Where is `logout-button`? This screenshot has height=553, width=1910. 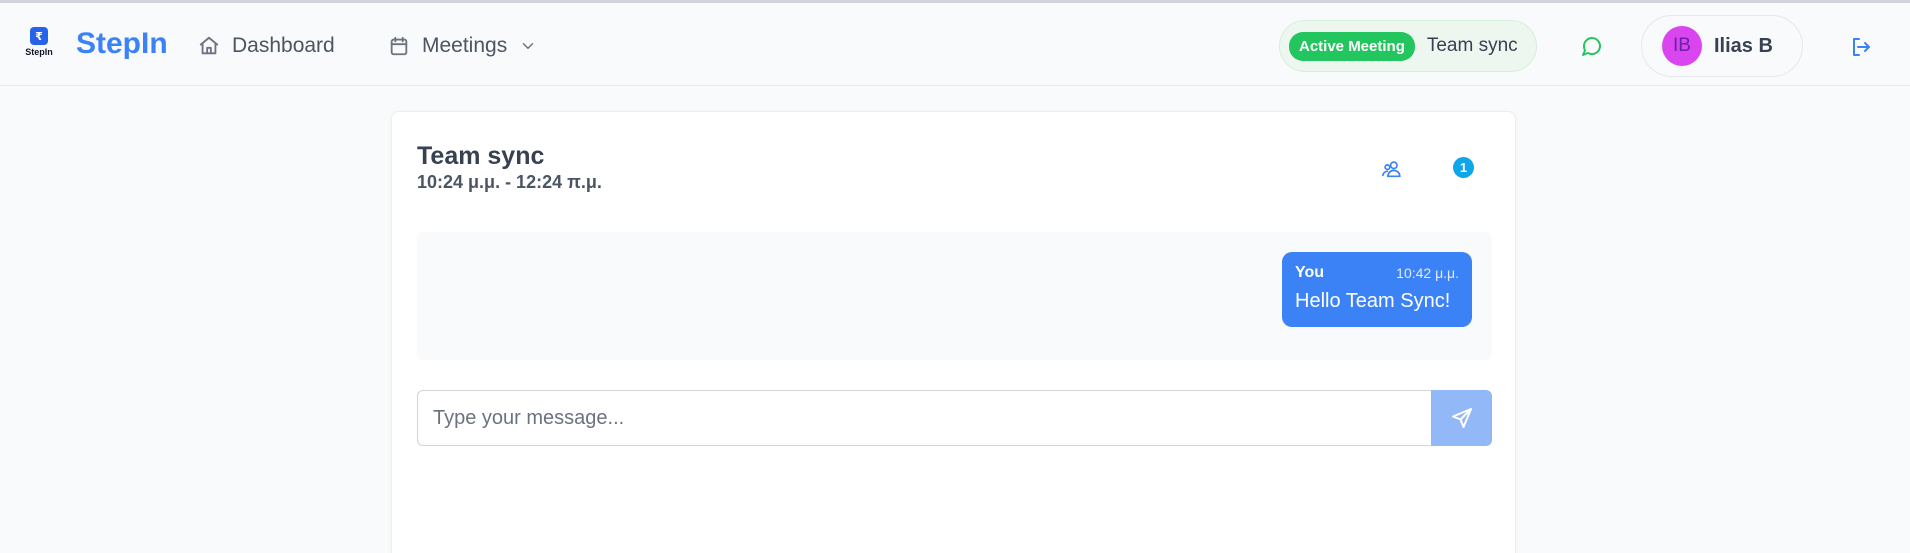
logout-button is located at coordinates (1861, 47).